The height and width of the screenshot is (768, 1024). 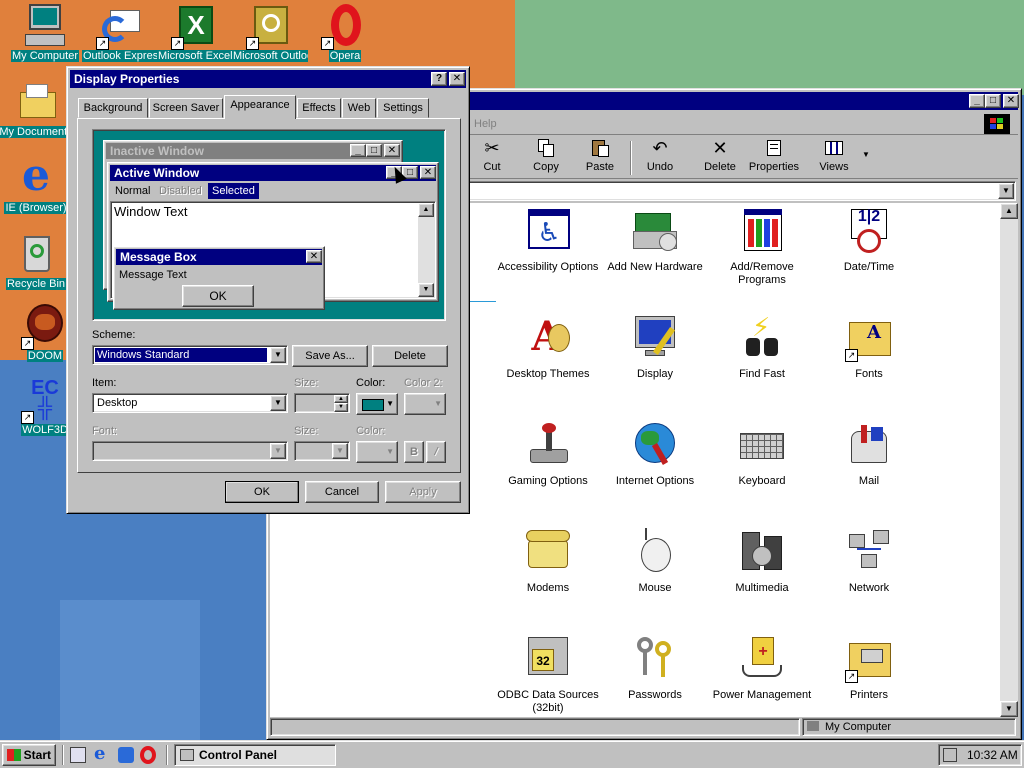 I want to click on cp-item-gaming-options: Gaming Options, so click(x=548, y=454).